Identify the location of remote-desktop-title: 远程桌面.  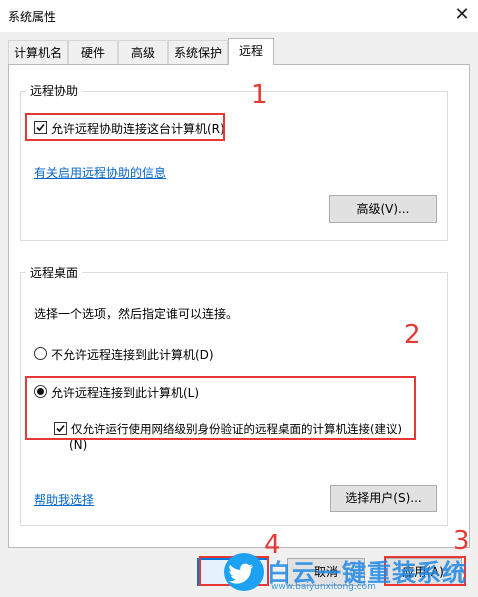
(54, 272).